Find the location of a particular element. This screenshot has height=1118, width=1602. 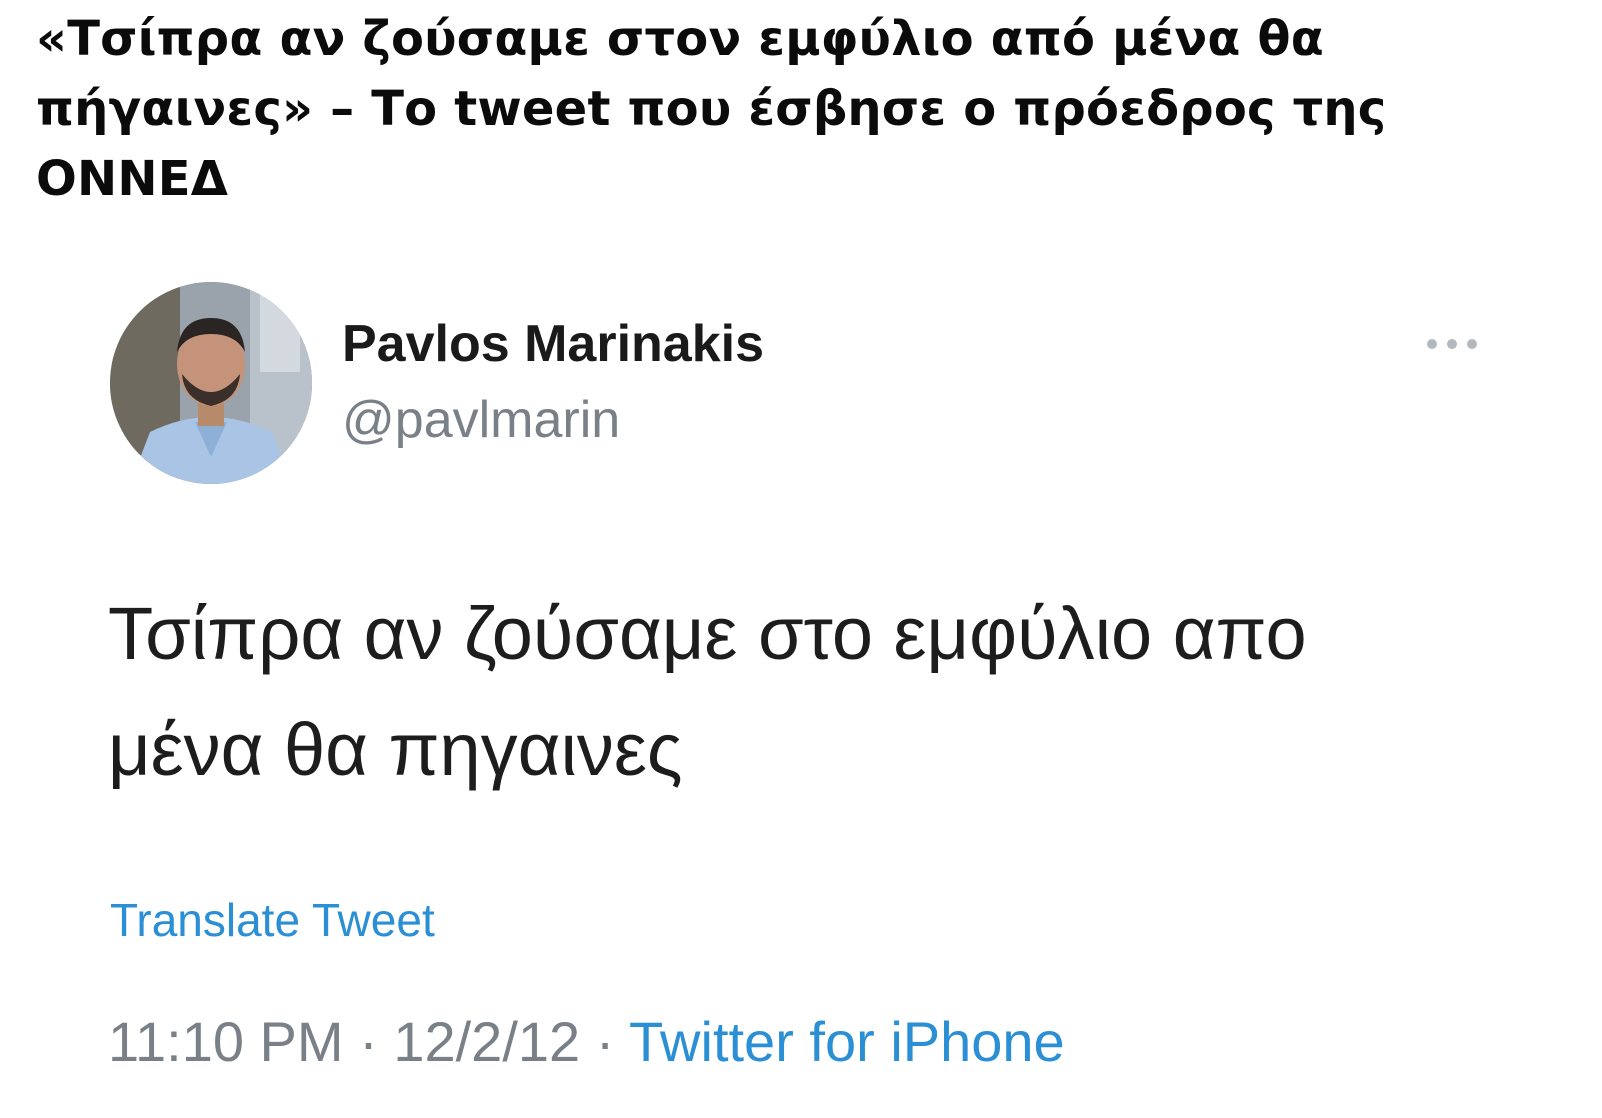

more-horizontal-icon is located at coordinates (1452, 344).